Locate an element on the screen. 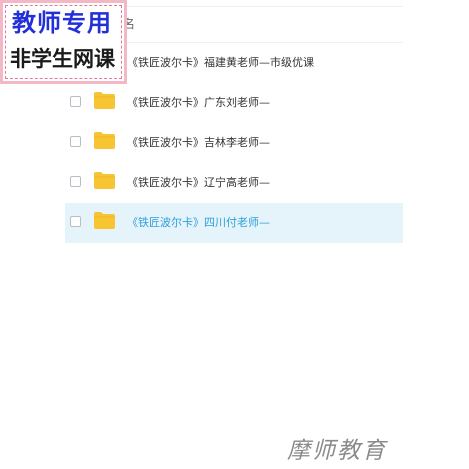  folder-row: 《铁匠波尔卡》辽宁高老师— is located at coordinates (234, 183).